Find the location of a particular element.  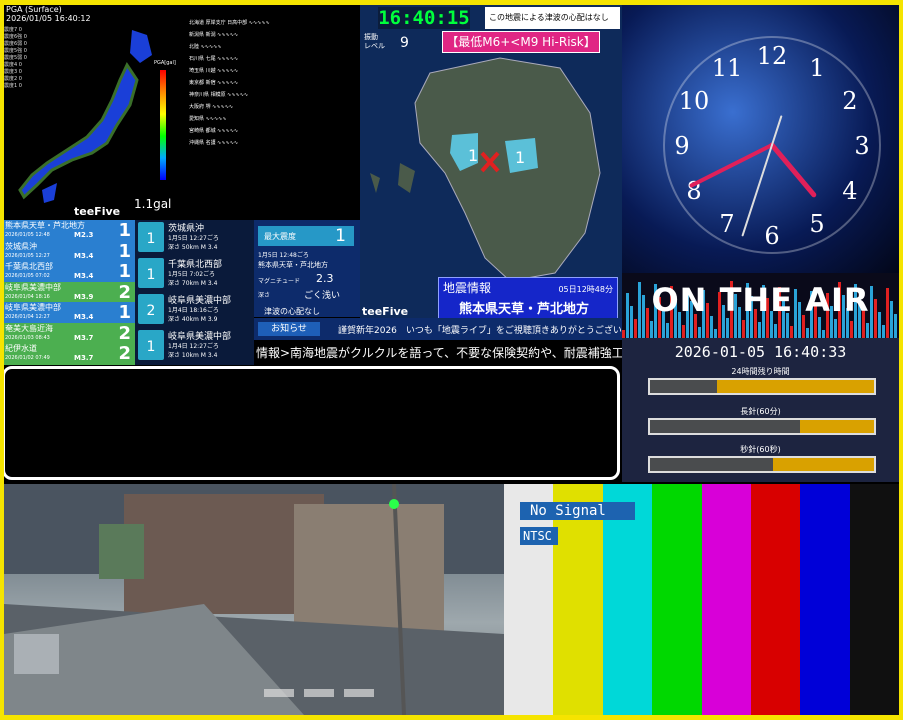

clock-numeral: 7 is located at coordinates (726, 224).